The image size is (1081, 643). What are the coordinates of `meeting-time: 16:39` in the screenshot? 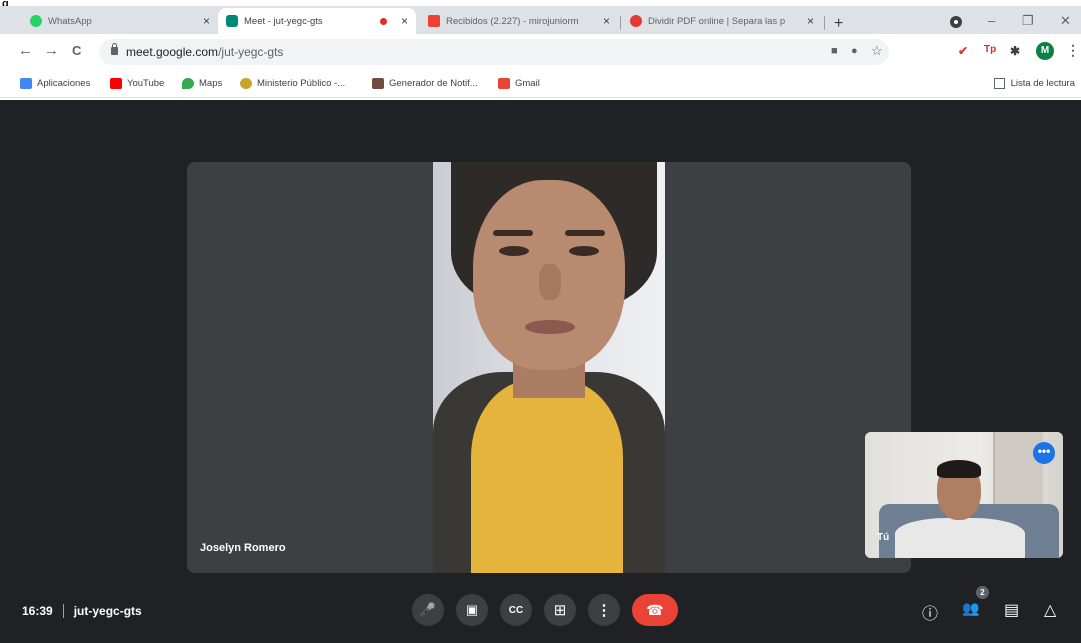 It's located at (37, 611).